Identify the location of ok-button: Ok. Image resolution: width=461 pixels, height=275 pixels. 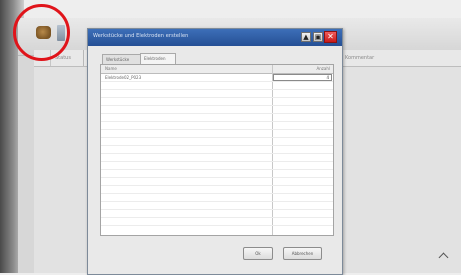
(258, 253).